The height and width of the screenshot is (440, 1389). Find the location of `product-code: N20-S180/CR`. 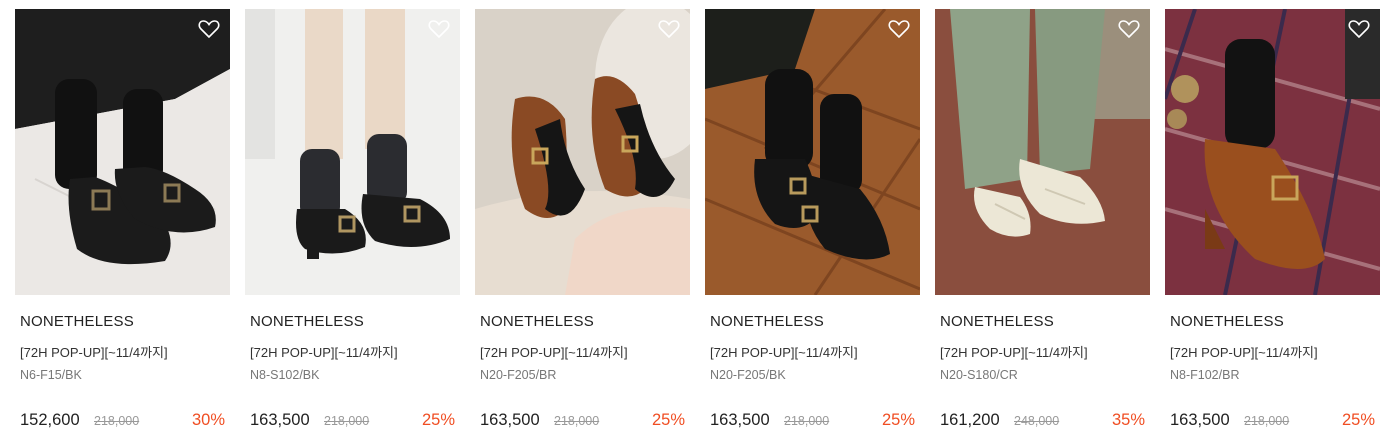

product-code: N20-S180/CR is located at coordinates (979, 375).